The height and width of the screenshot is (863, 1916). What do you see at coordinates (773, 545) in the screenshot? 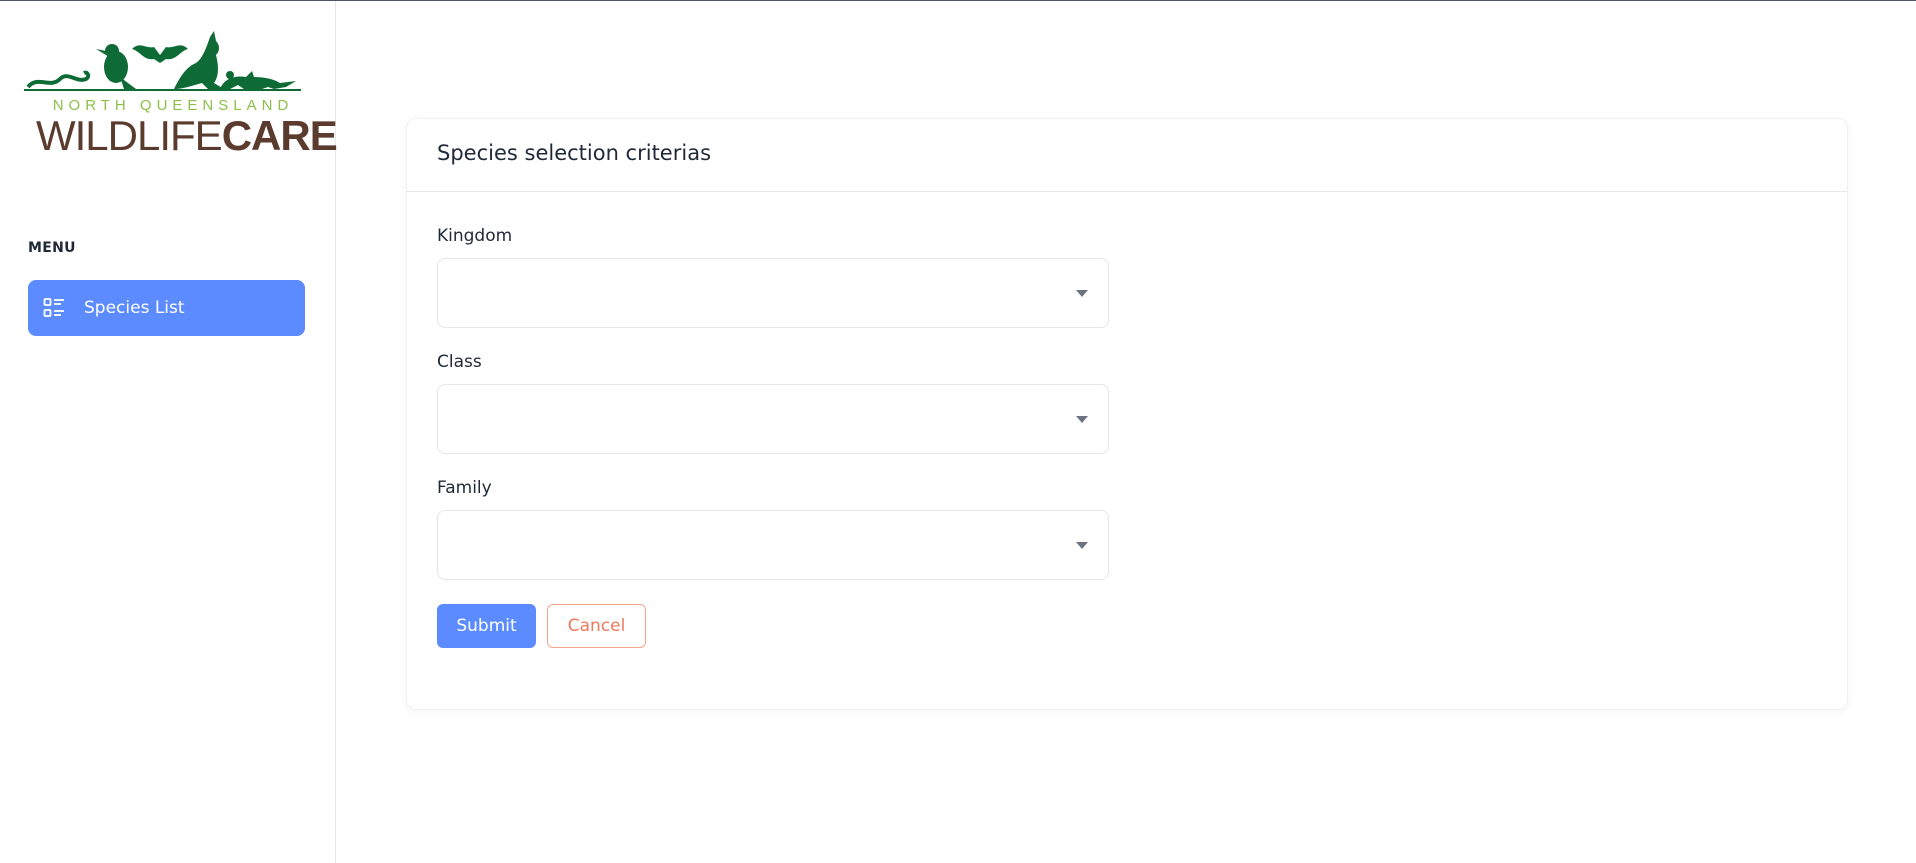
I see `family-select` at bounding box center [773, 545].